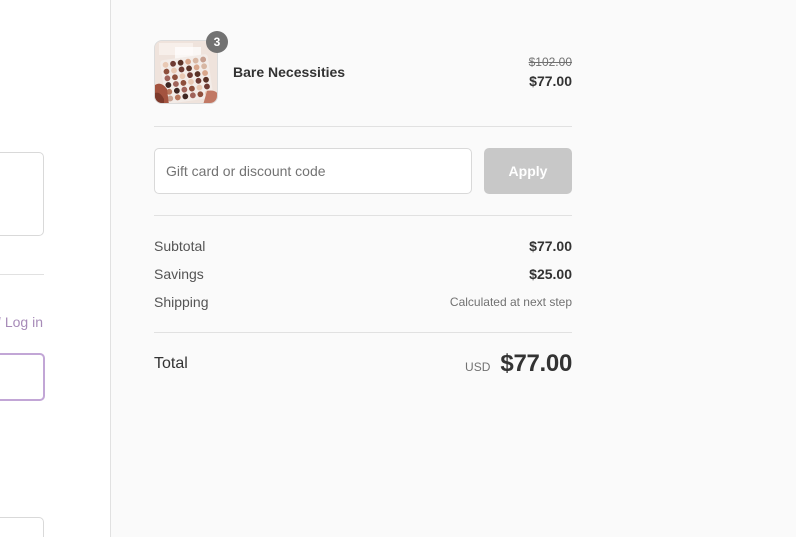  I want to click on shipping-value: Calculated at next step, so click(510, 302).